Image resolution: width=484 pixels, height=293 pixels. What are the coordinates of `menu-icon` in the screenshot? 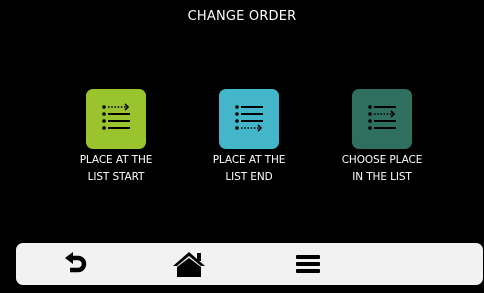 It's located at (308, 264).